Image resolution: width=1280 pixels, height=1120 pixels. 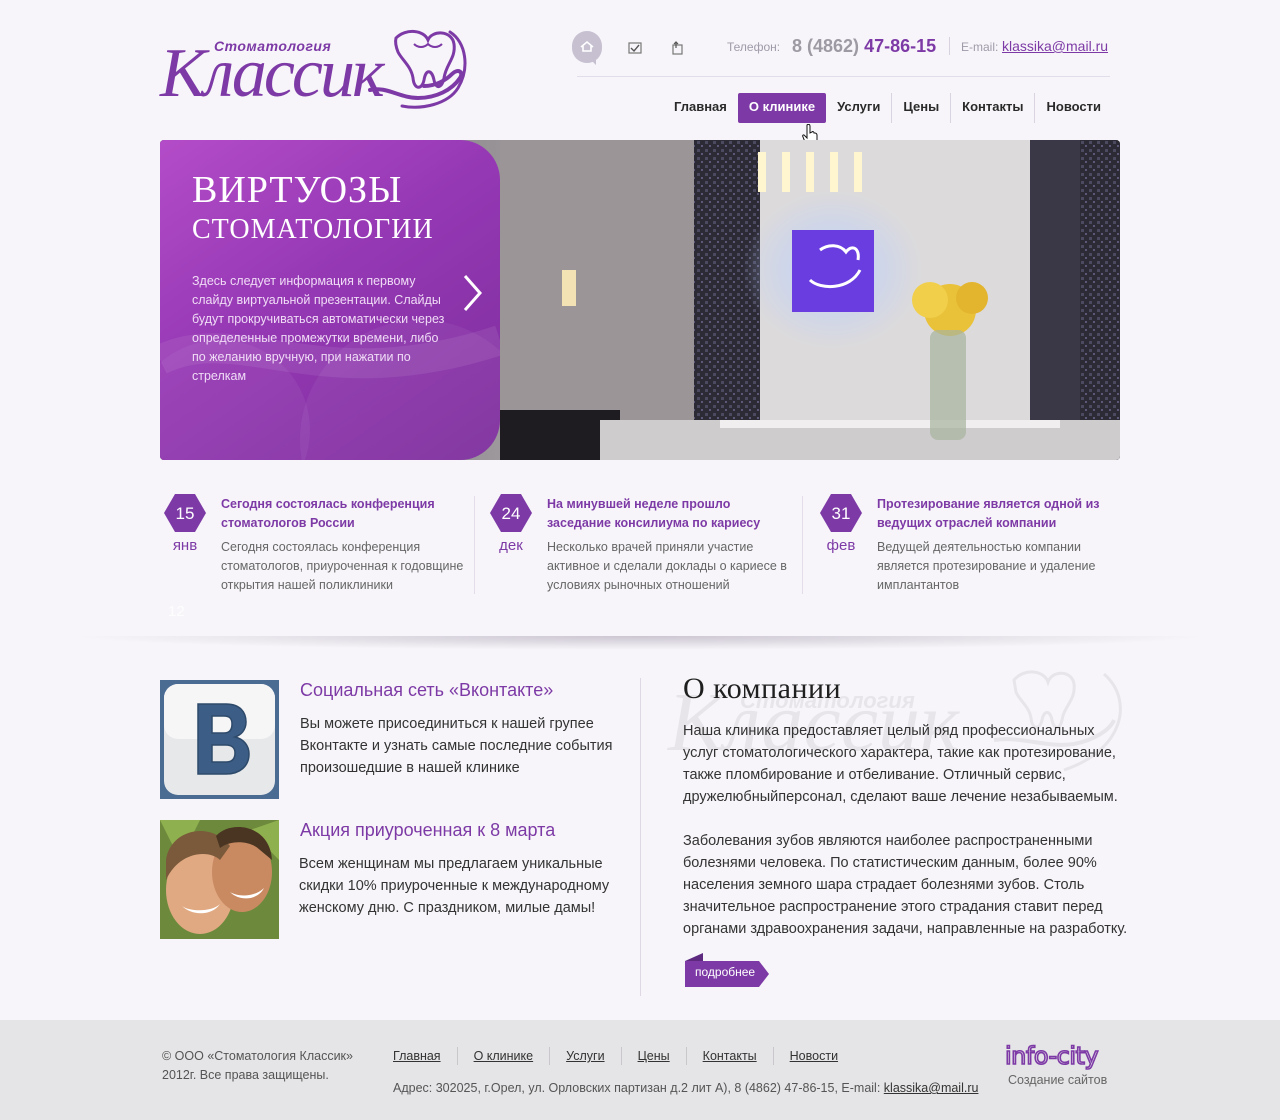 What do you see at coordinates (1055, 46) in the screenshot?
I see `email-link: klassika@mail.ru` at bounding box center [1055, 46].